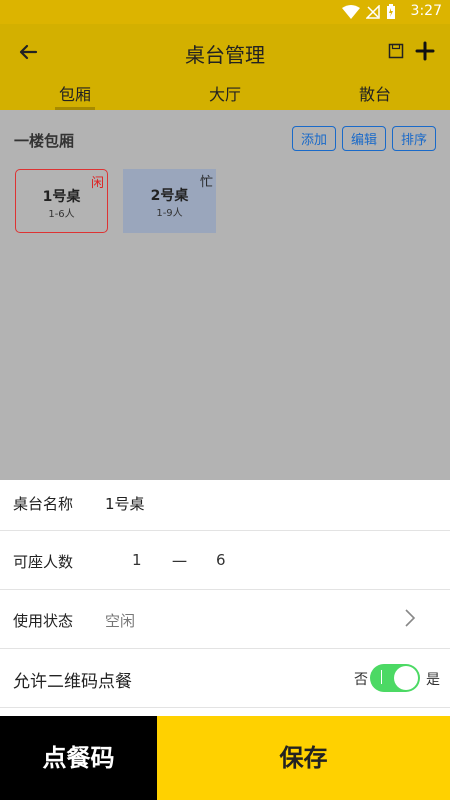 The width and height of the screenshot is (450, 800). Describe the element at coordinates (225, 55) in the screenshot. I see `page-title: 桌台管理` at that location.